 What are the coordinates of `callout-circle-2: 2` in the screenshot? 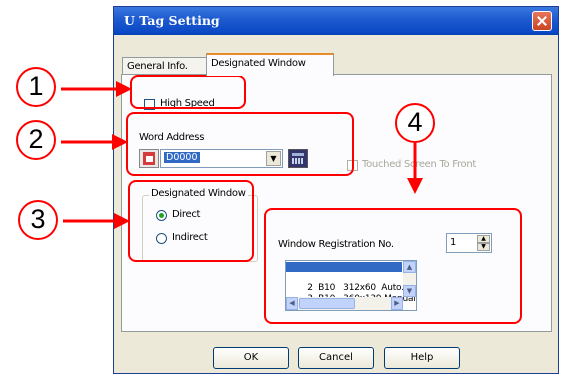 It's located at (36, 140).